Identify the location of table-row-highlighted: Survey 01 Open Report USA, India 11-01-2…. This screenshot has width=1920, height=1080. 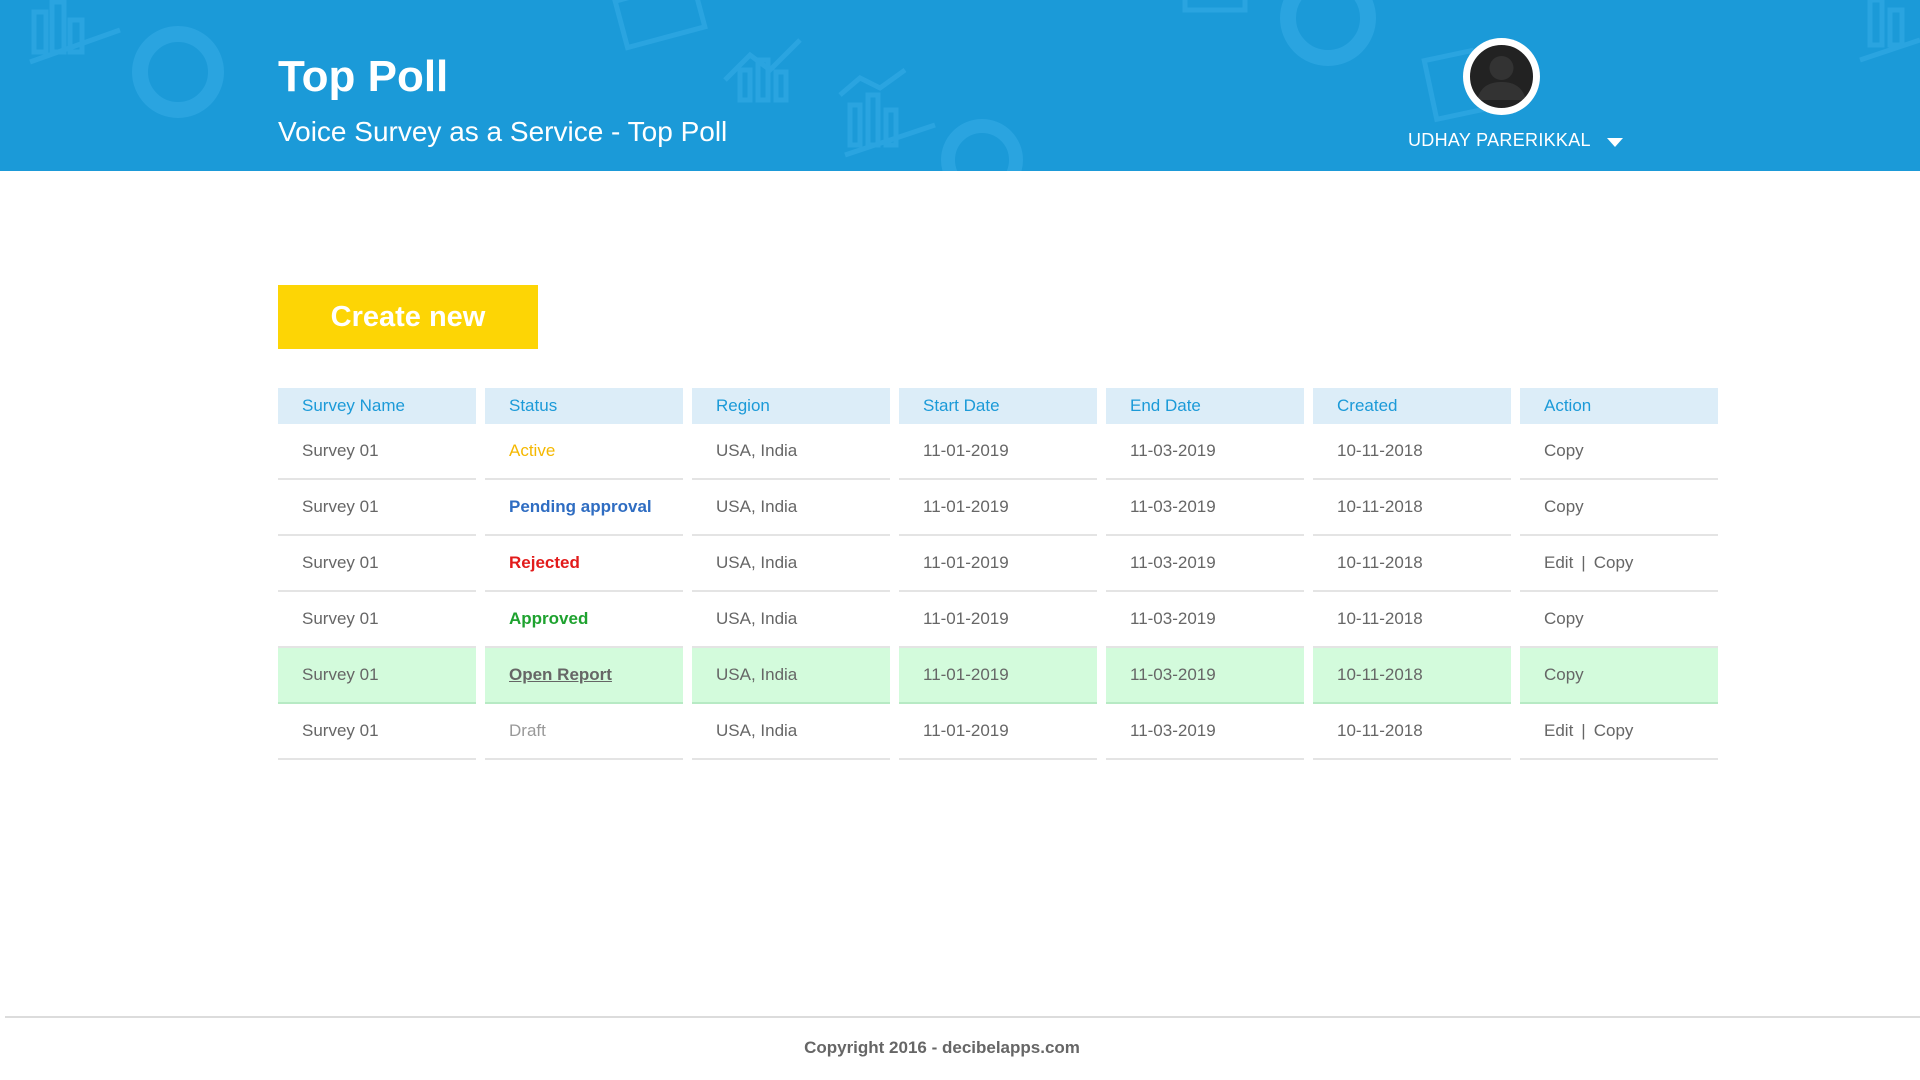
(998, 676).